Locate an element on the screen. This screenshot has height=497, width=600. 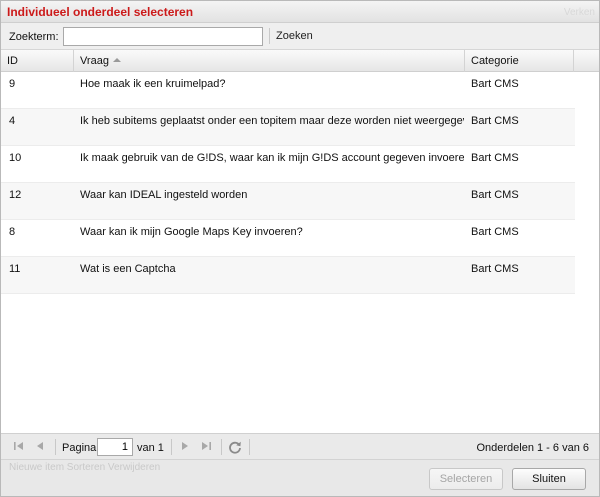
column-header-label: ID is located at coordinates (12, 61).